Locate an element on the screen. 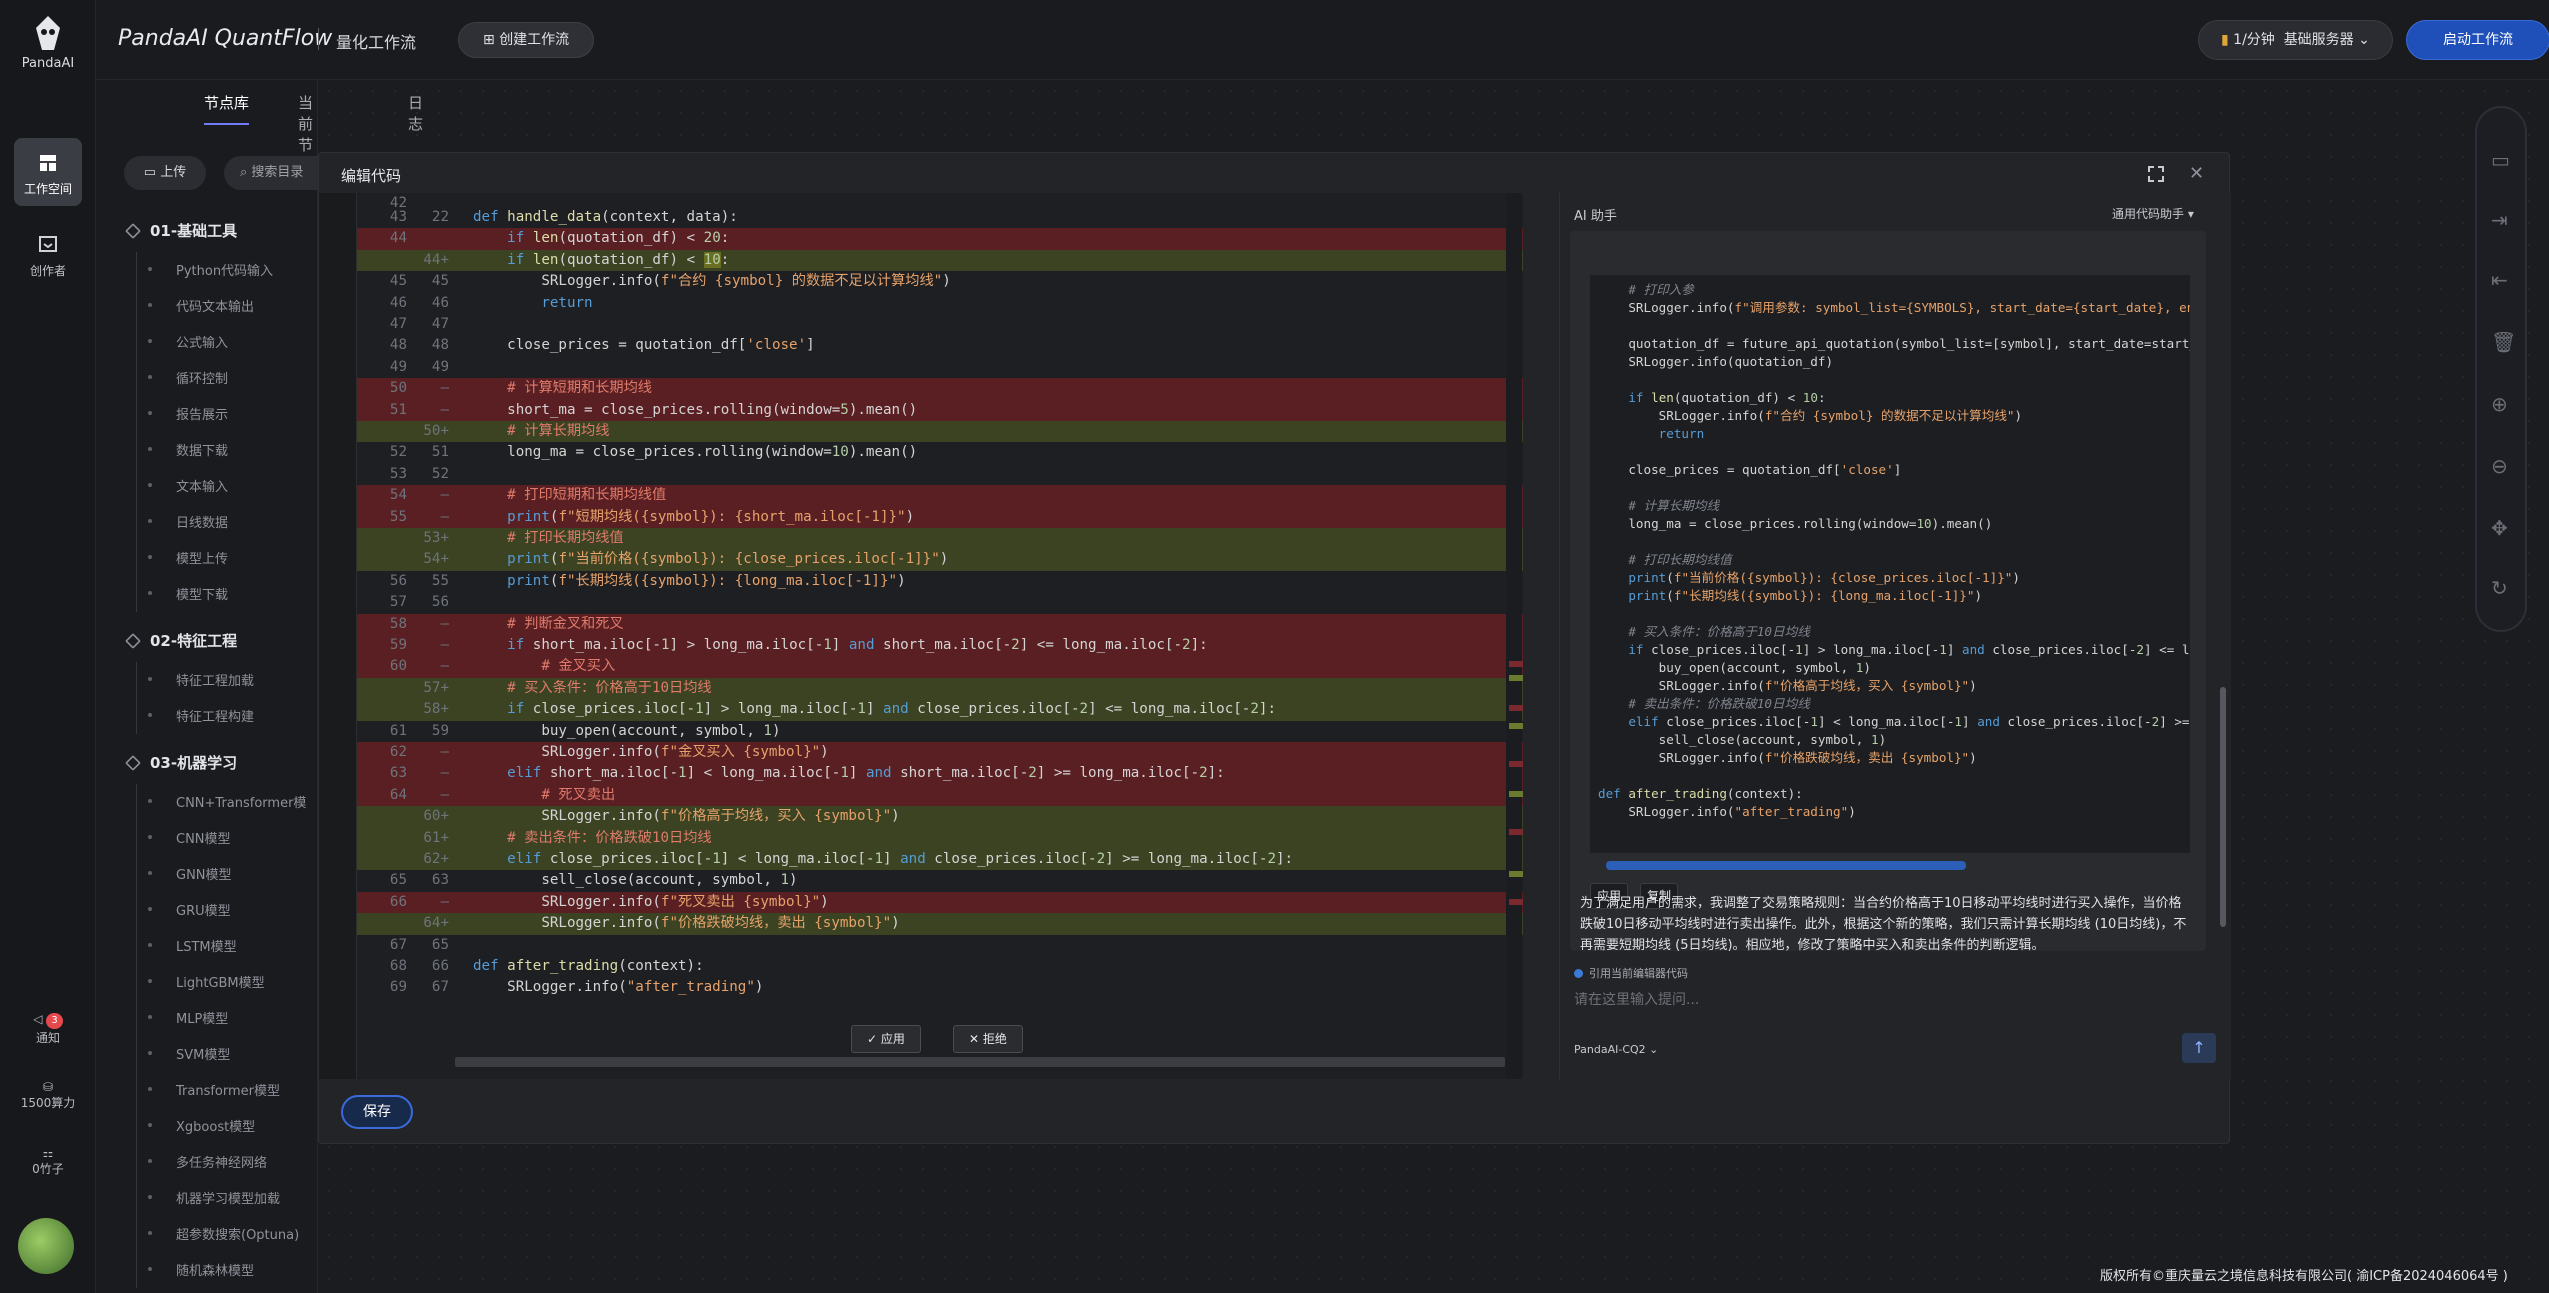  node-item: 代码文本输出 is located at coordinates (200, 305).